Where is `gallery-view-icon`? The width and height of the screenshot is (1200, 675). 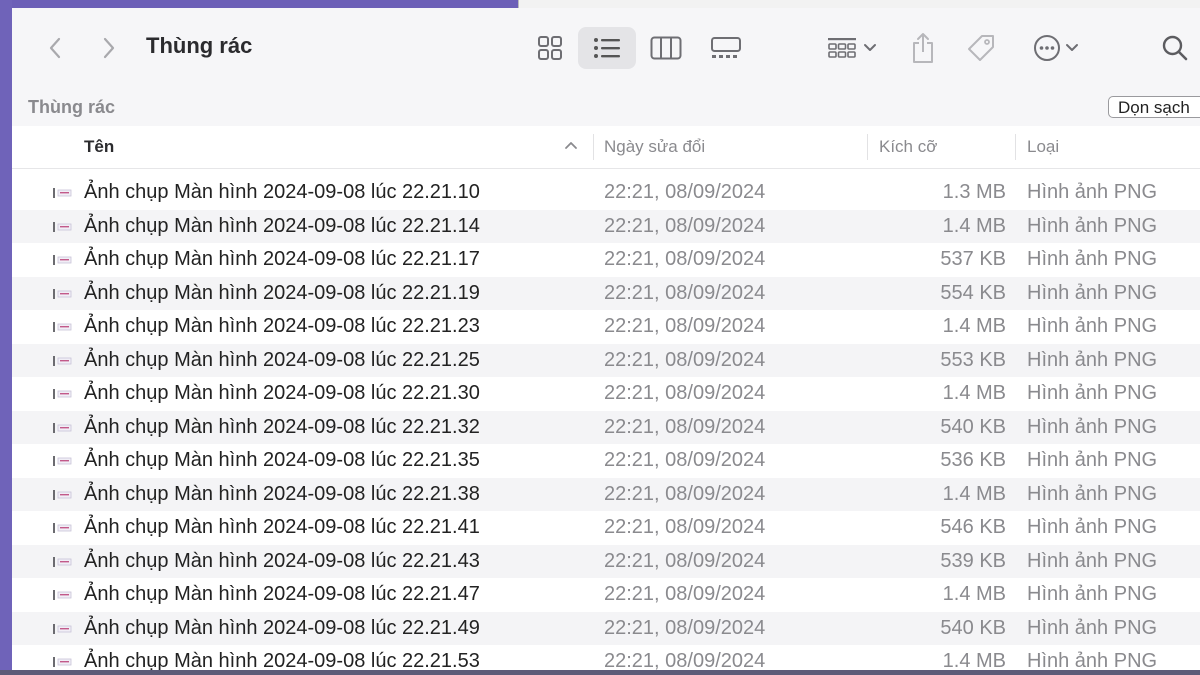 gallery-view-icon is located at coordinates (726, 47).